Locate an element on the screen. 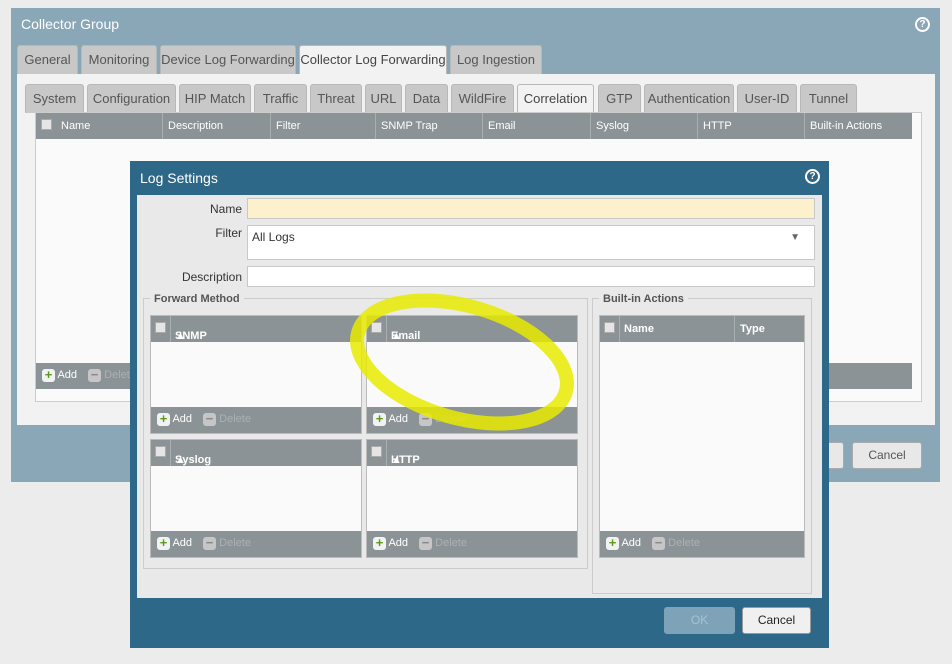 The image size is (952, 664). highlight-ellipse is located at coordinates (462, 362).